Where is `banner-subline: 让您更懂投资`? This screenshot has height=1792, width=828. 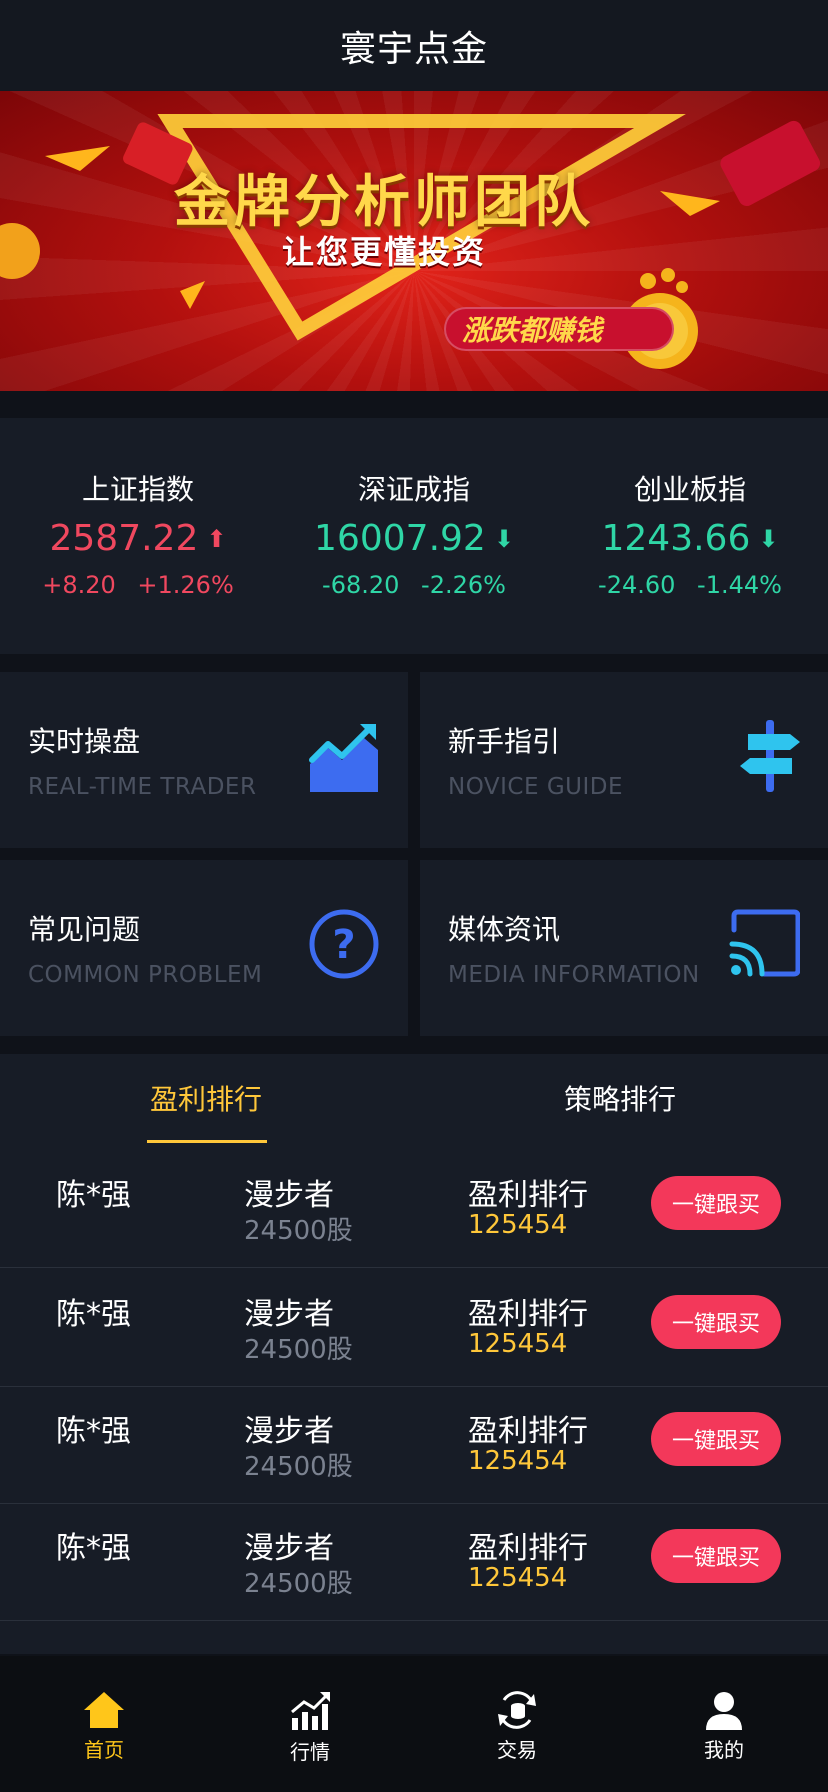
banner-subline: 让您更懂投资 is located at coordinates (383, 252).